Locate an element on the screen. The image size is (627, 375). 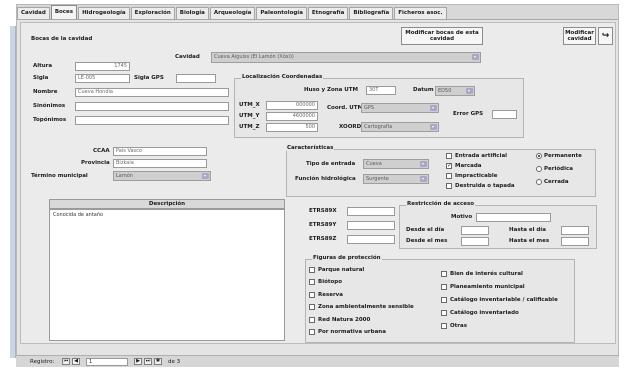
exit-door-icon: ↪ is located at coordinates (605, 36).